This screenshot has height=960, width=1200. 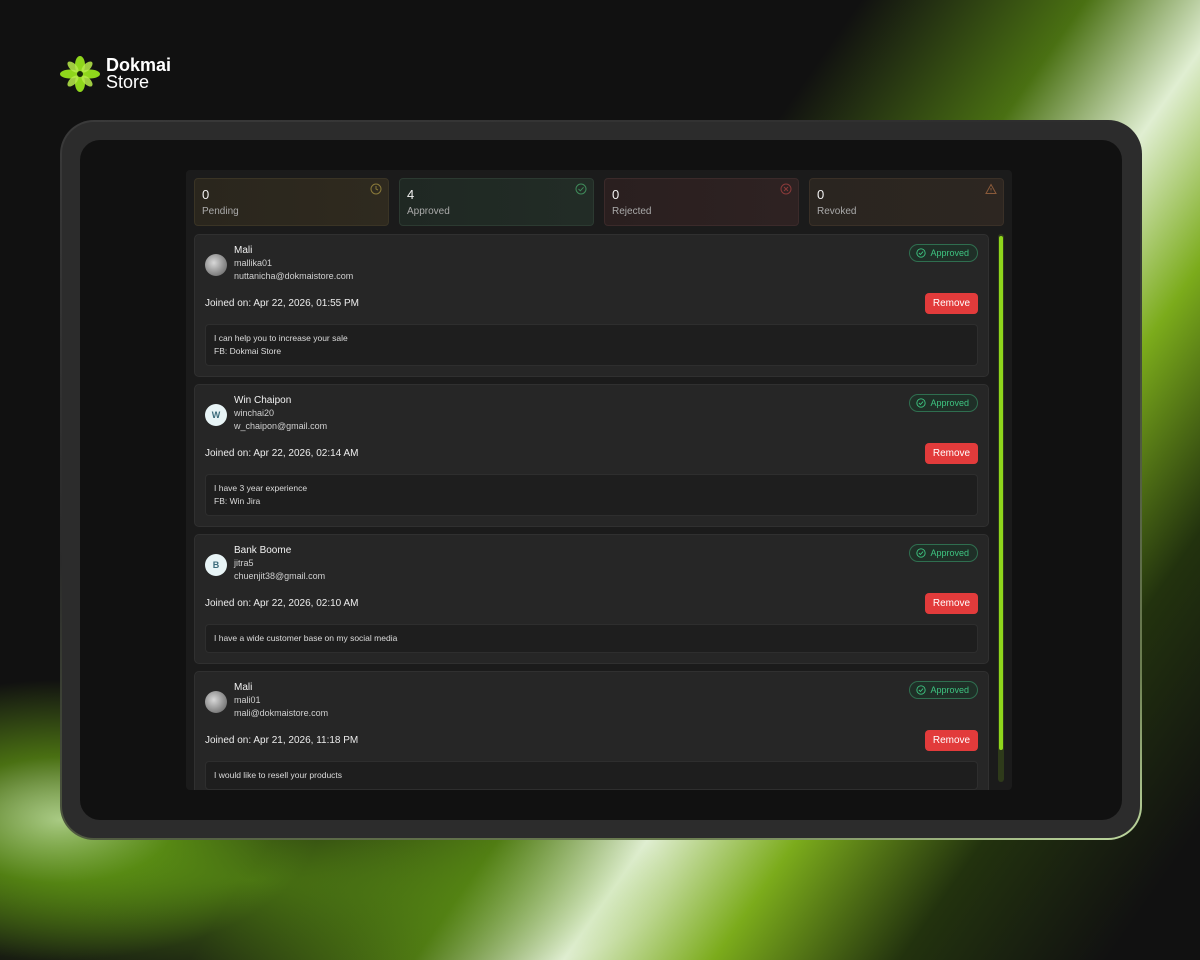 I want to click on message-line: FB: Win Jira, so click(x=237, y=501).